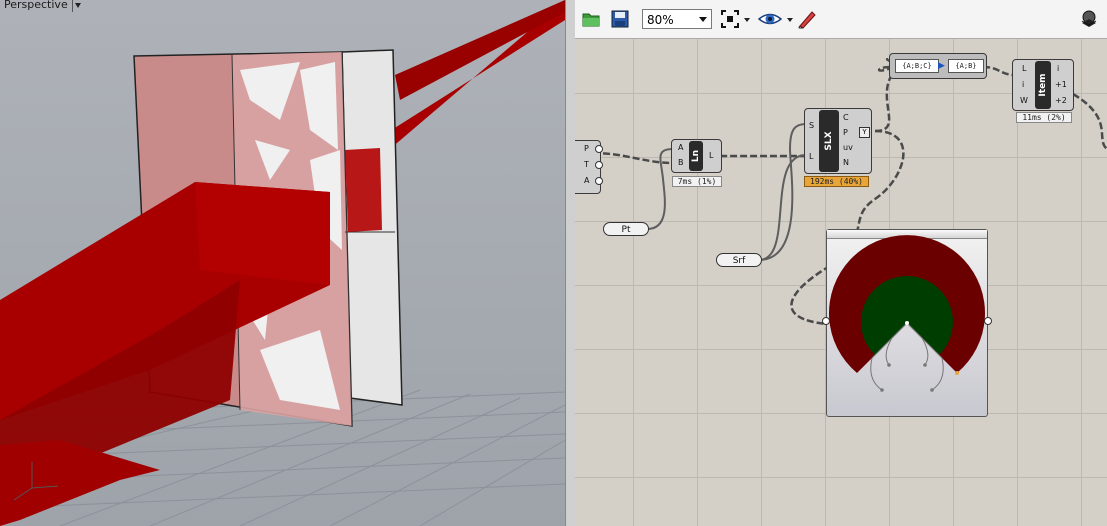  What do you see at coordinates (1061, 100) in the screenshot?
I see `port-label-plus2: +2` at bounding box center [1061, 100].